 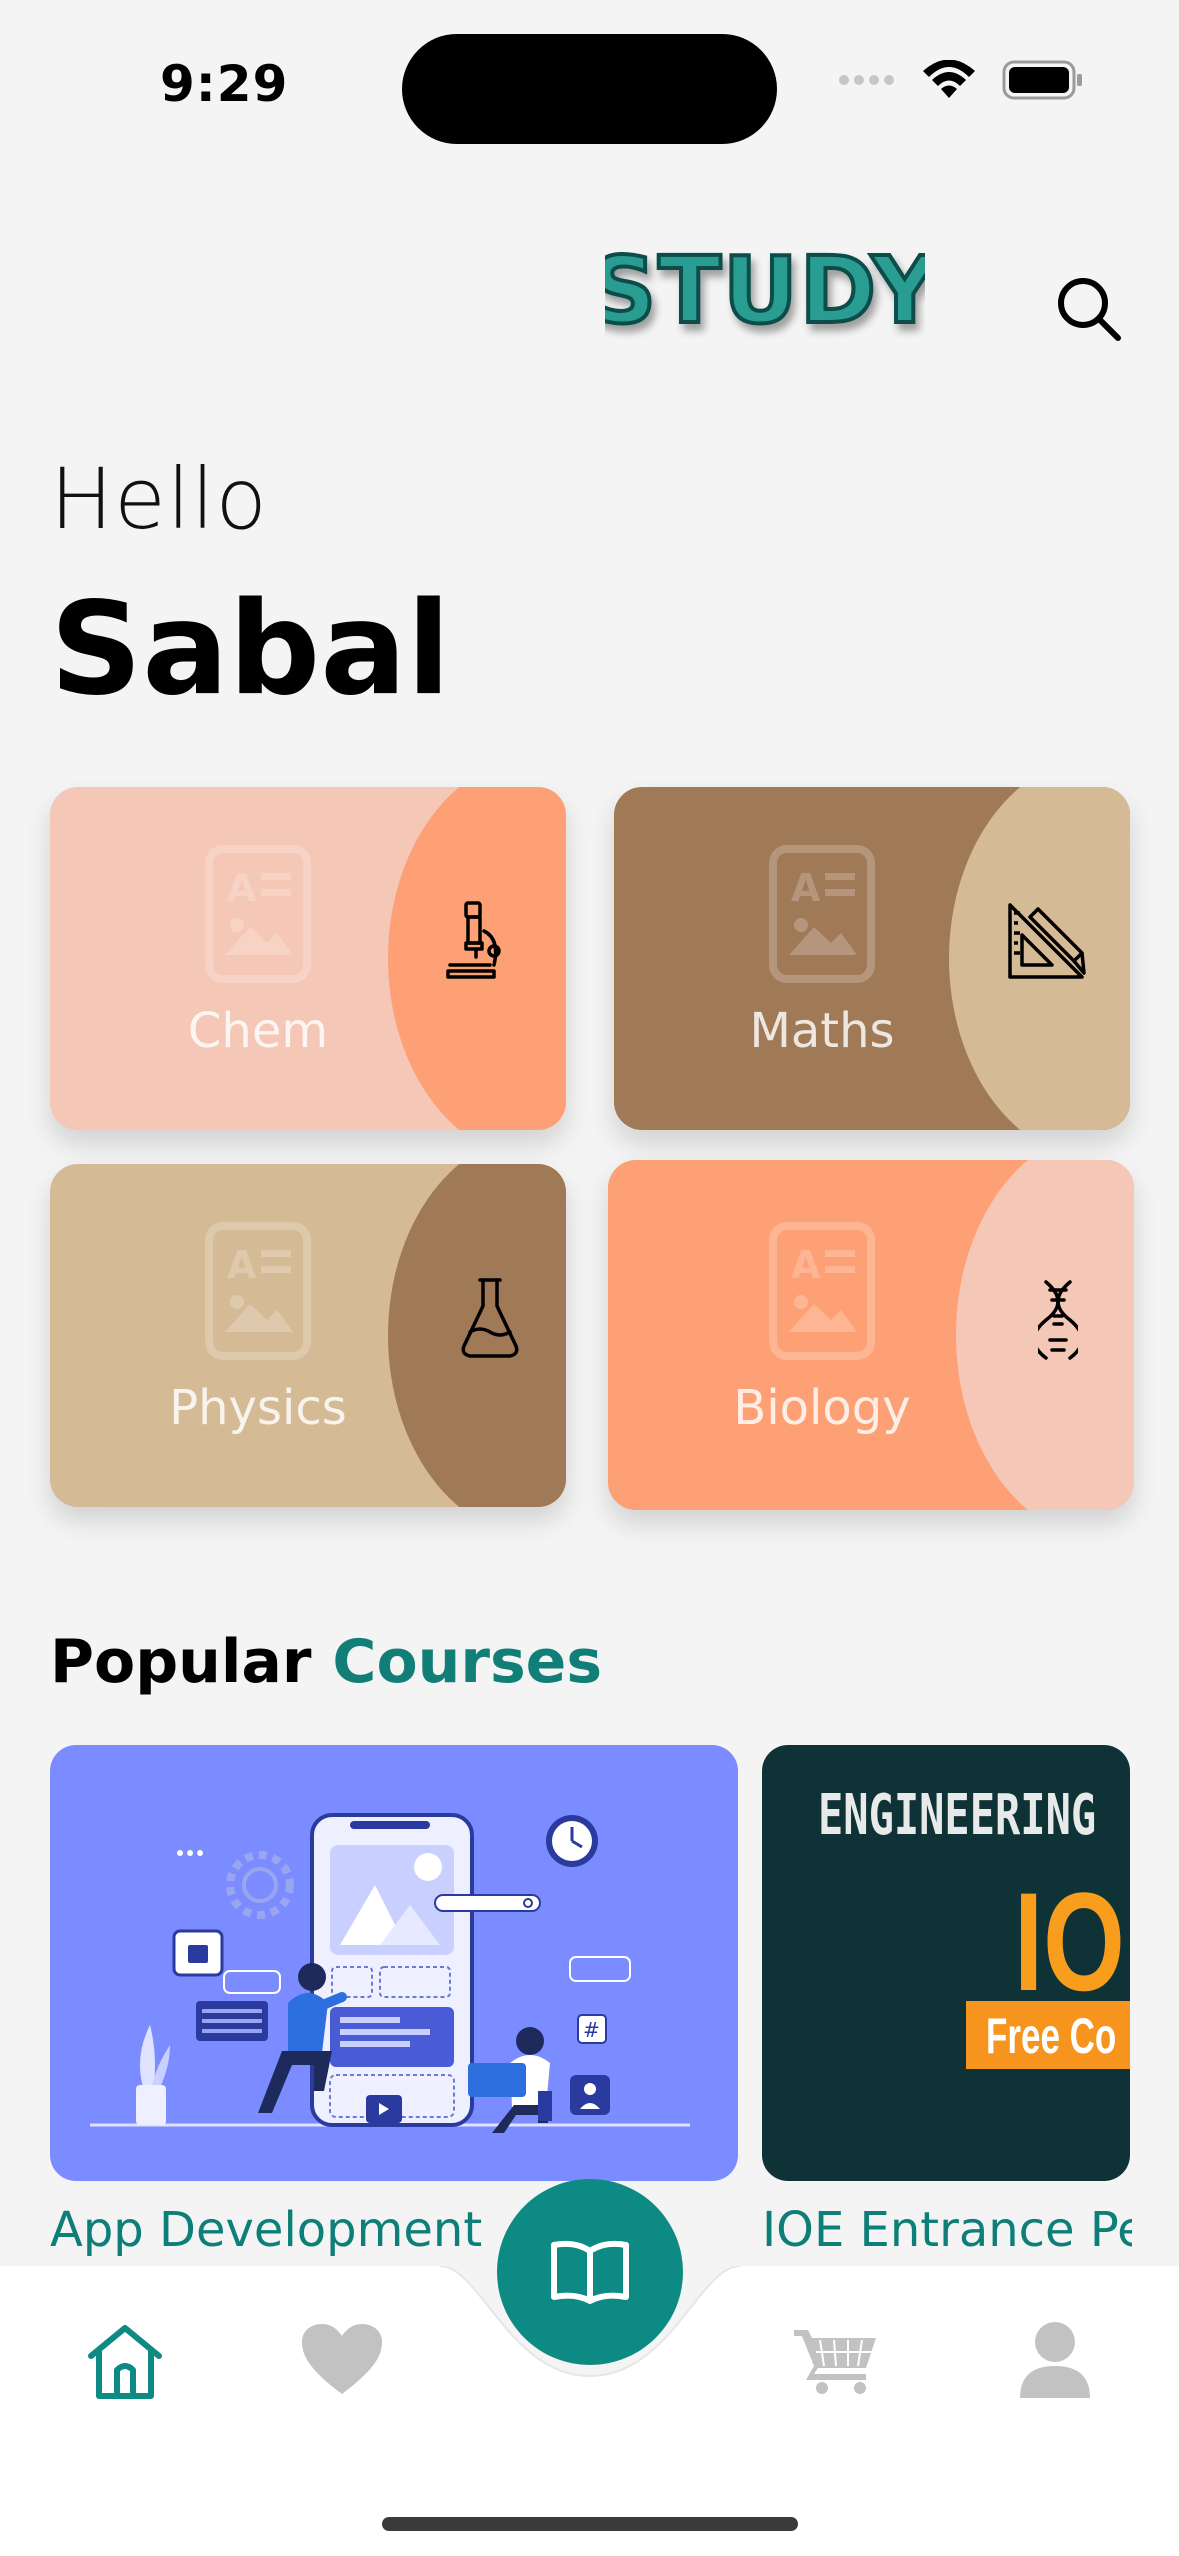 I want to click on subject-card-biology: A Biology, so click(x=871, y=1335).